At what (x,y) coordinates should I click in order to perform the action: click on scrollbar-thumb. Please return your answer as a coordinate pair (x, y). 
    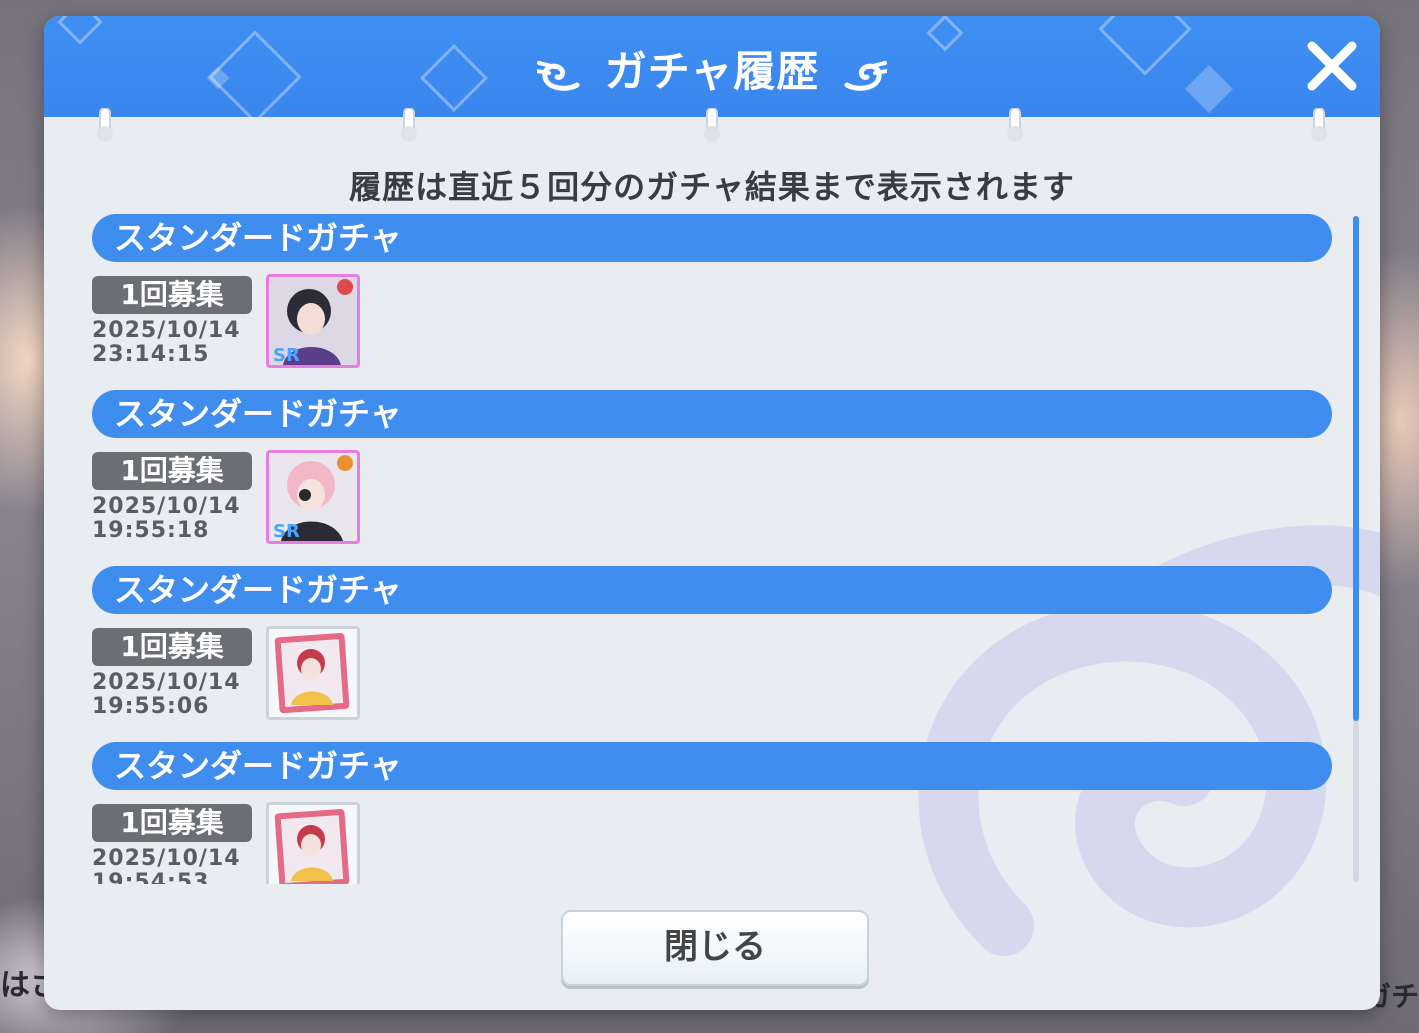
    Looking at the image, I should click on (1356, 468).